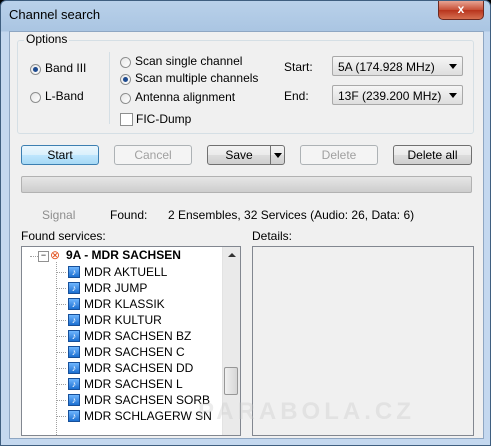  I want to click on service-item: MDR SACHSEN BZ, so click(137, 337).